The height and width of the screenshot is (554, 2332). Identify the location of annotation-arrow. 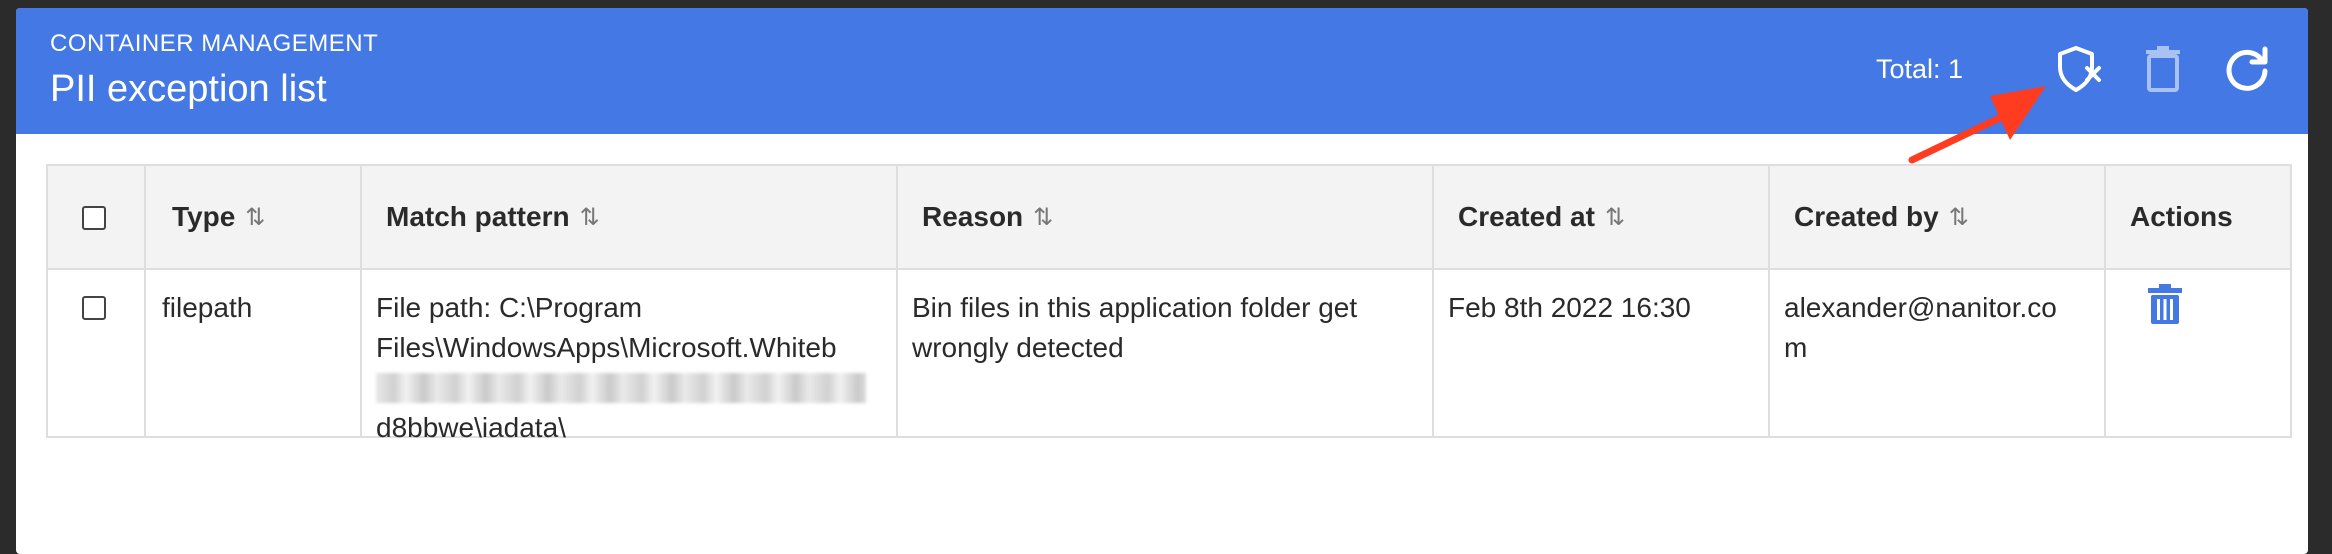
(1977, 125).